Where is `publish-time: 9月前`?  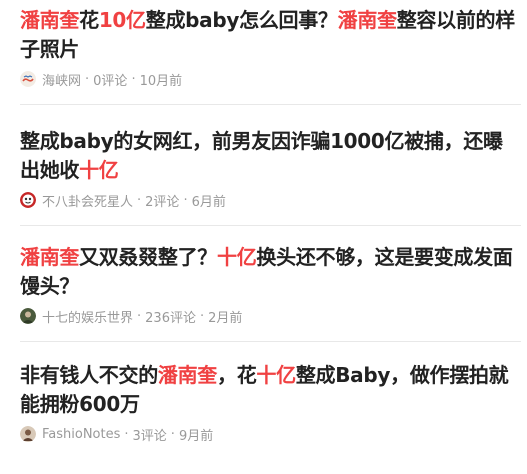 publish-time: 9月前 is located at coordinates (196, 436).